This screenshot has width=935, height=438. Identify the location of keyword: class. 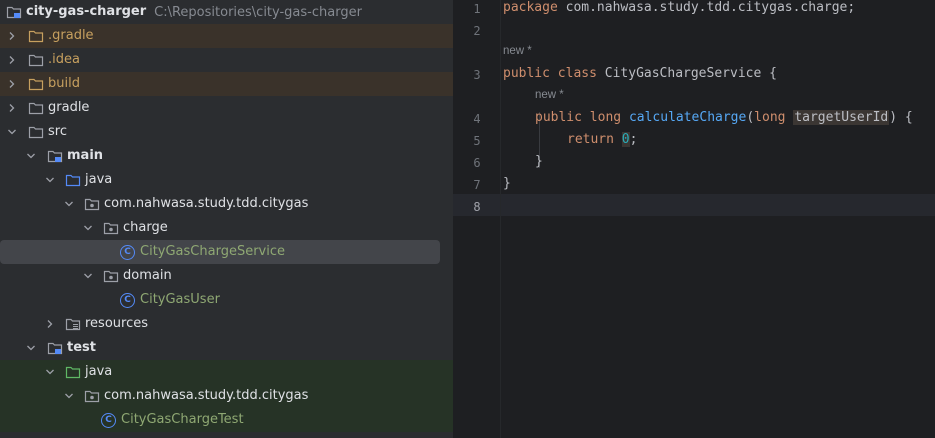
(577, 73).